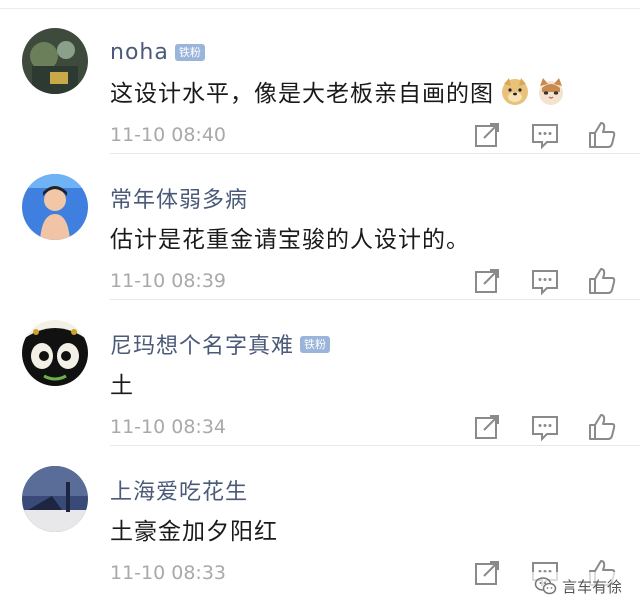  I want to click on comment-text-row: 这设计水平，像是大老板亲自画的图, so click(338, 91).